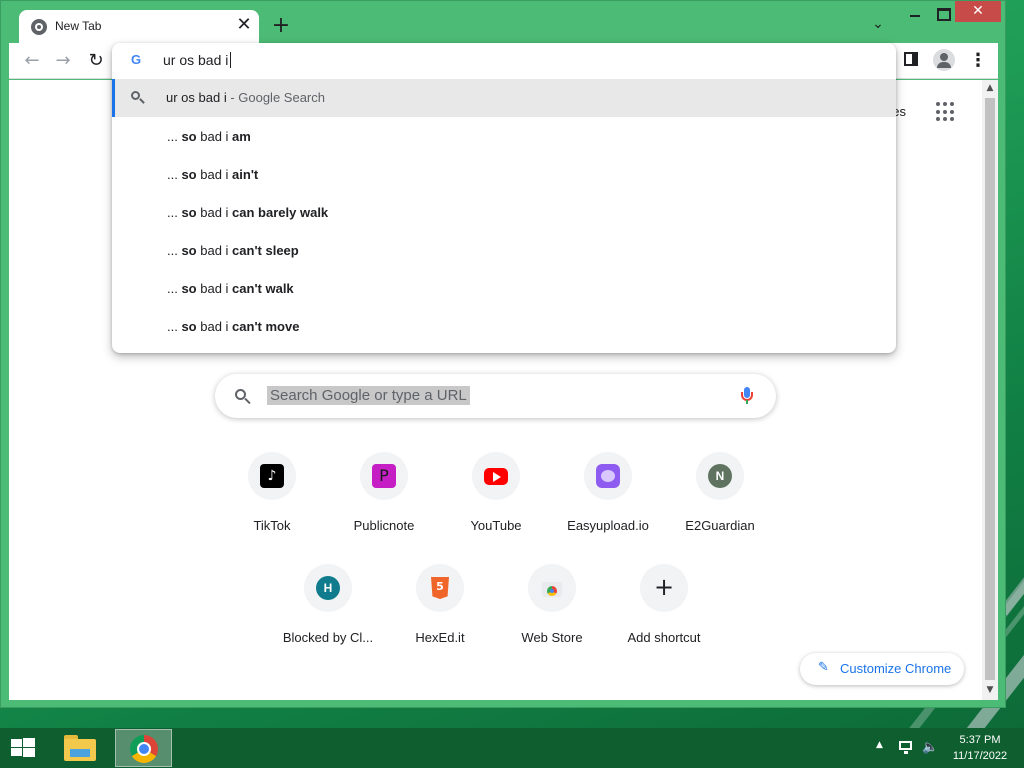  I want to click on minimize-button, so click(915, 14).